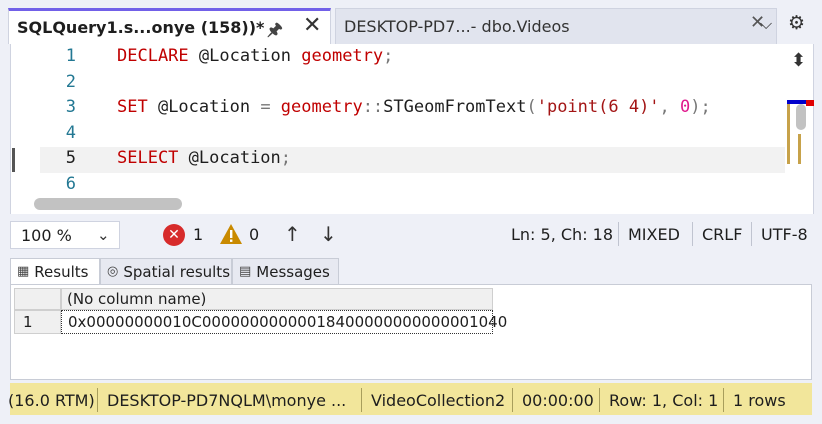 This screenshot has width=822, height=424. I want to click on status-elapsed: 00:00:00, so click(558, 400).